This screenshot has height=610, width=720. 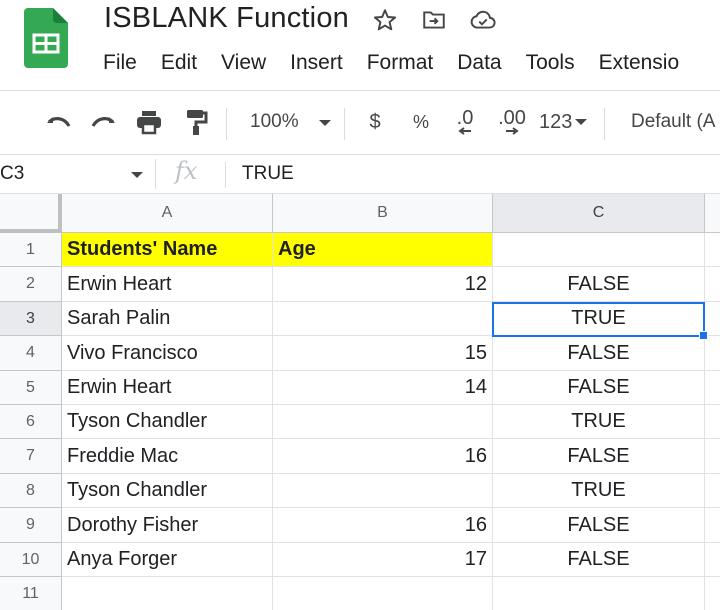 What do you see at coordinates (599, 388) in the screenshot?
I see `cell-c5: FALSE` at bounding box center [599, 388].